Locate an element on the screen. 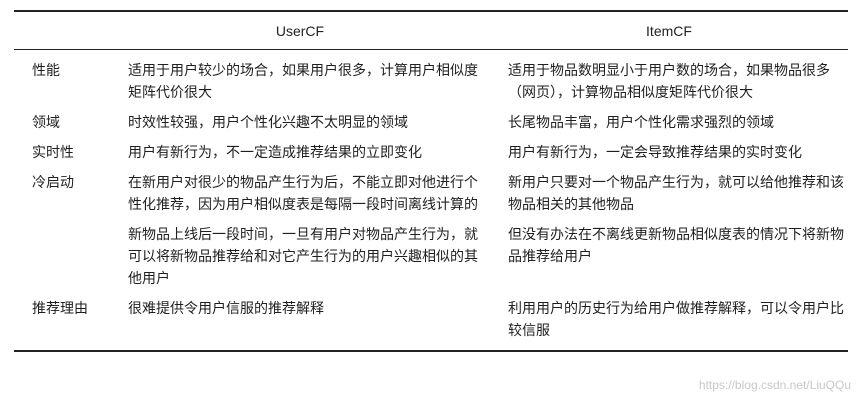 This screenshot has width=859, height=400. itemcf-cell: 用户有新行为，一定会导致推荐结果的实时变化 is located at coordinates (655, 153).